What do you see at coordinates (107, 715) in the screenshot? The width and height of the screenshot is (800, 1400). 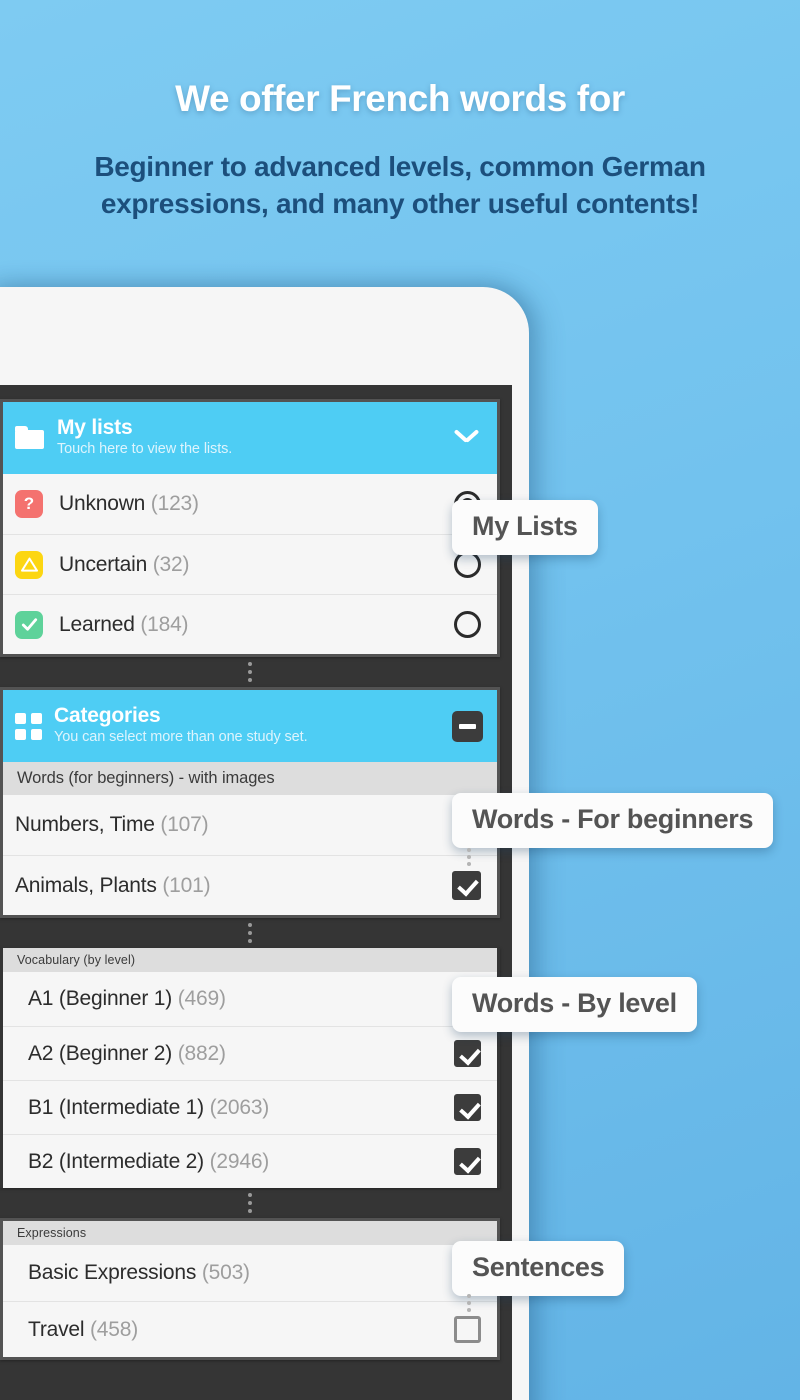 I see `categories-title: Categories` at bounding box center [107, 715].